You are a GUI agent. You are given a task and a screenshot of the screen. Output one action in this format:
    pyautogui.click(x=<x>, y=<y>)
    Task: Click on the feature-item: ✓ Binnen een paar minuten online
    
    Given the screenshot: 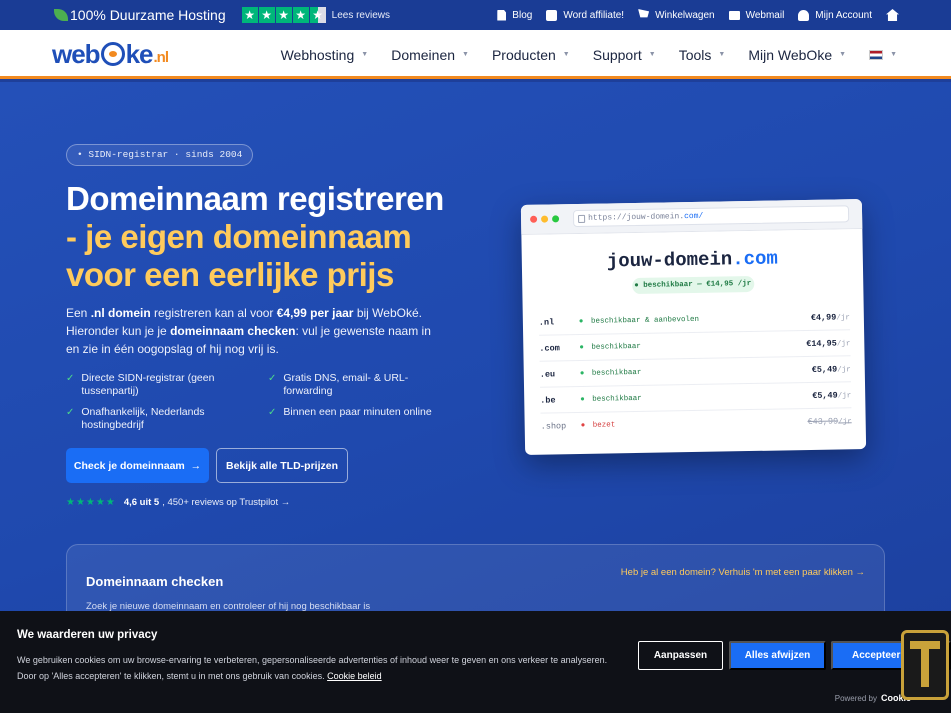 What is the action you would take?
    pyautogui.click(x=362, y=419)
    